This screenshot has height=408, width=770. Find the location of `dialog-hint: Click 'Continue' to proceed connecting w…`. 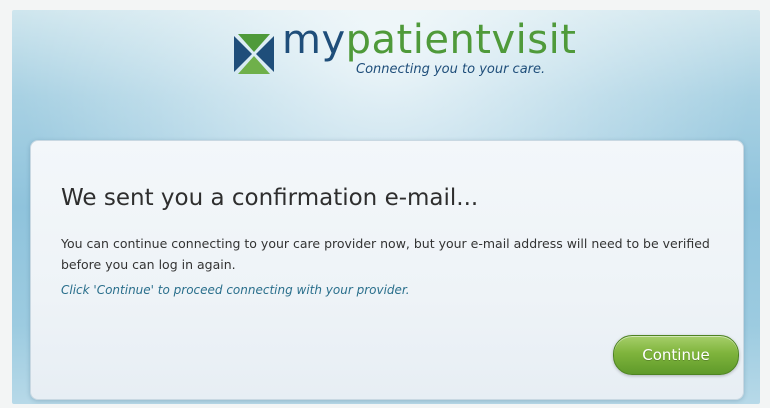

dialog-hint: Click 'Continue' to proceed connecting w… is located at coordinates (235, 290).